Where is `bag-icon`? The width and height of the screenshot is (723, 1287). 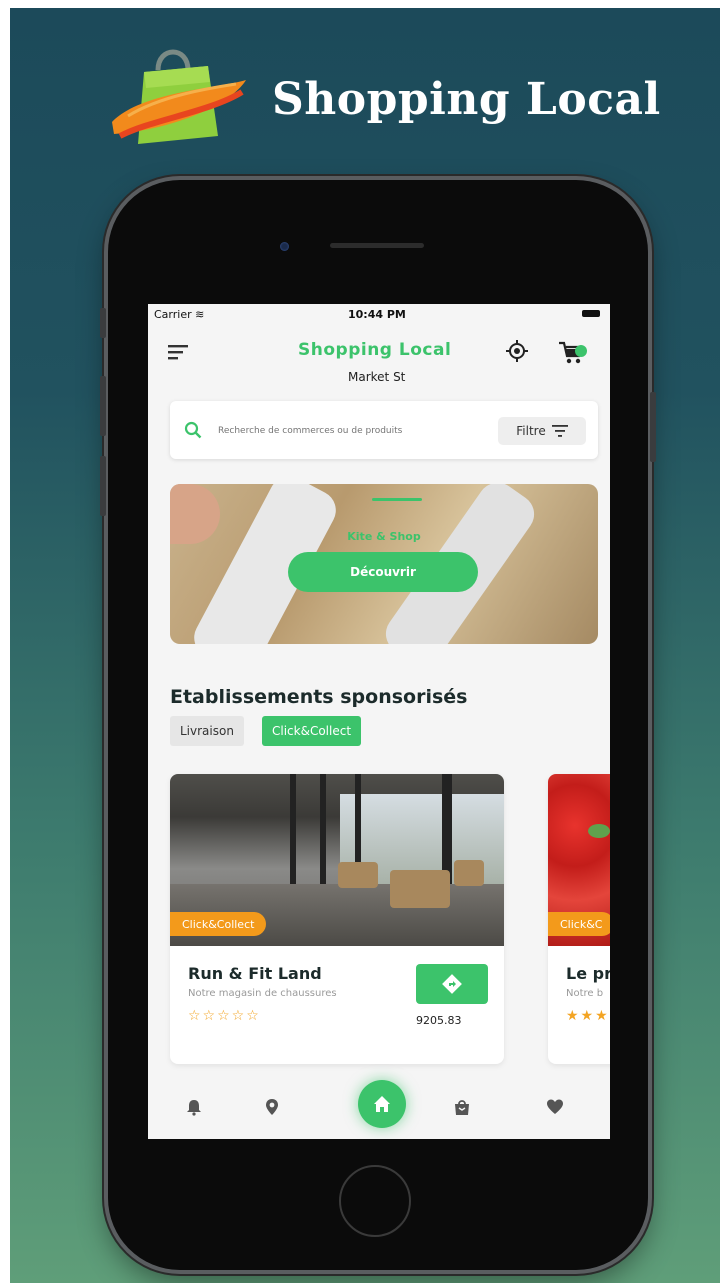
bag-icon is located at coordinates (462, 1107).